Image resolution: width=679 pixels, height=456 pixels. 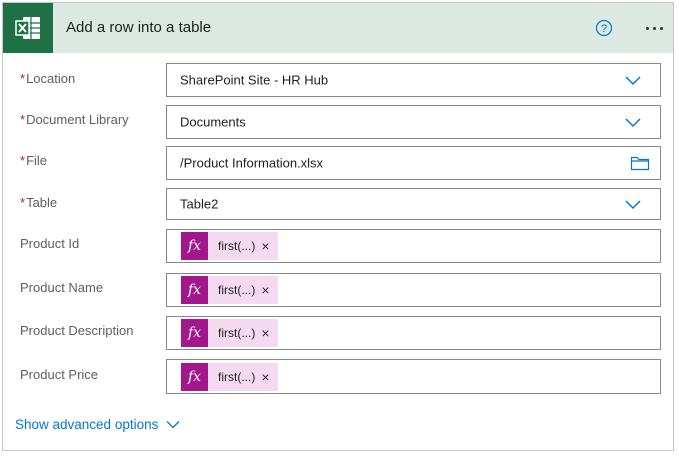 I want to click on excel-icon, so click(x=28, y=28).